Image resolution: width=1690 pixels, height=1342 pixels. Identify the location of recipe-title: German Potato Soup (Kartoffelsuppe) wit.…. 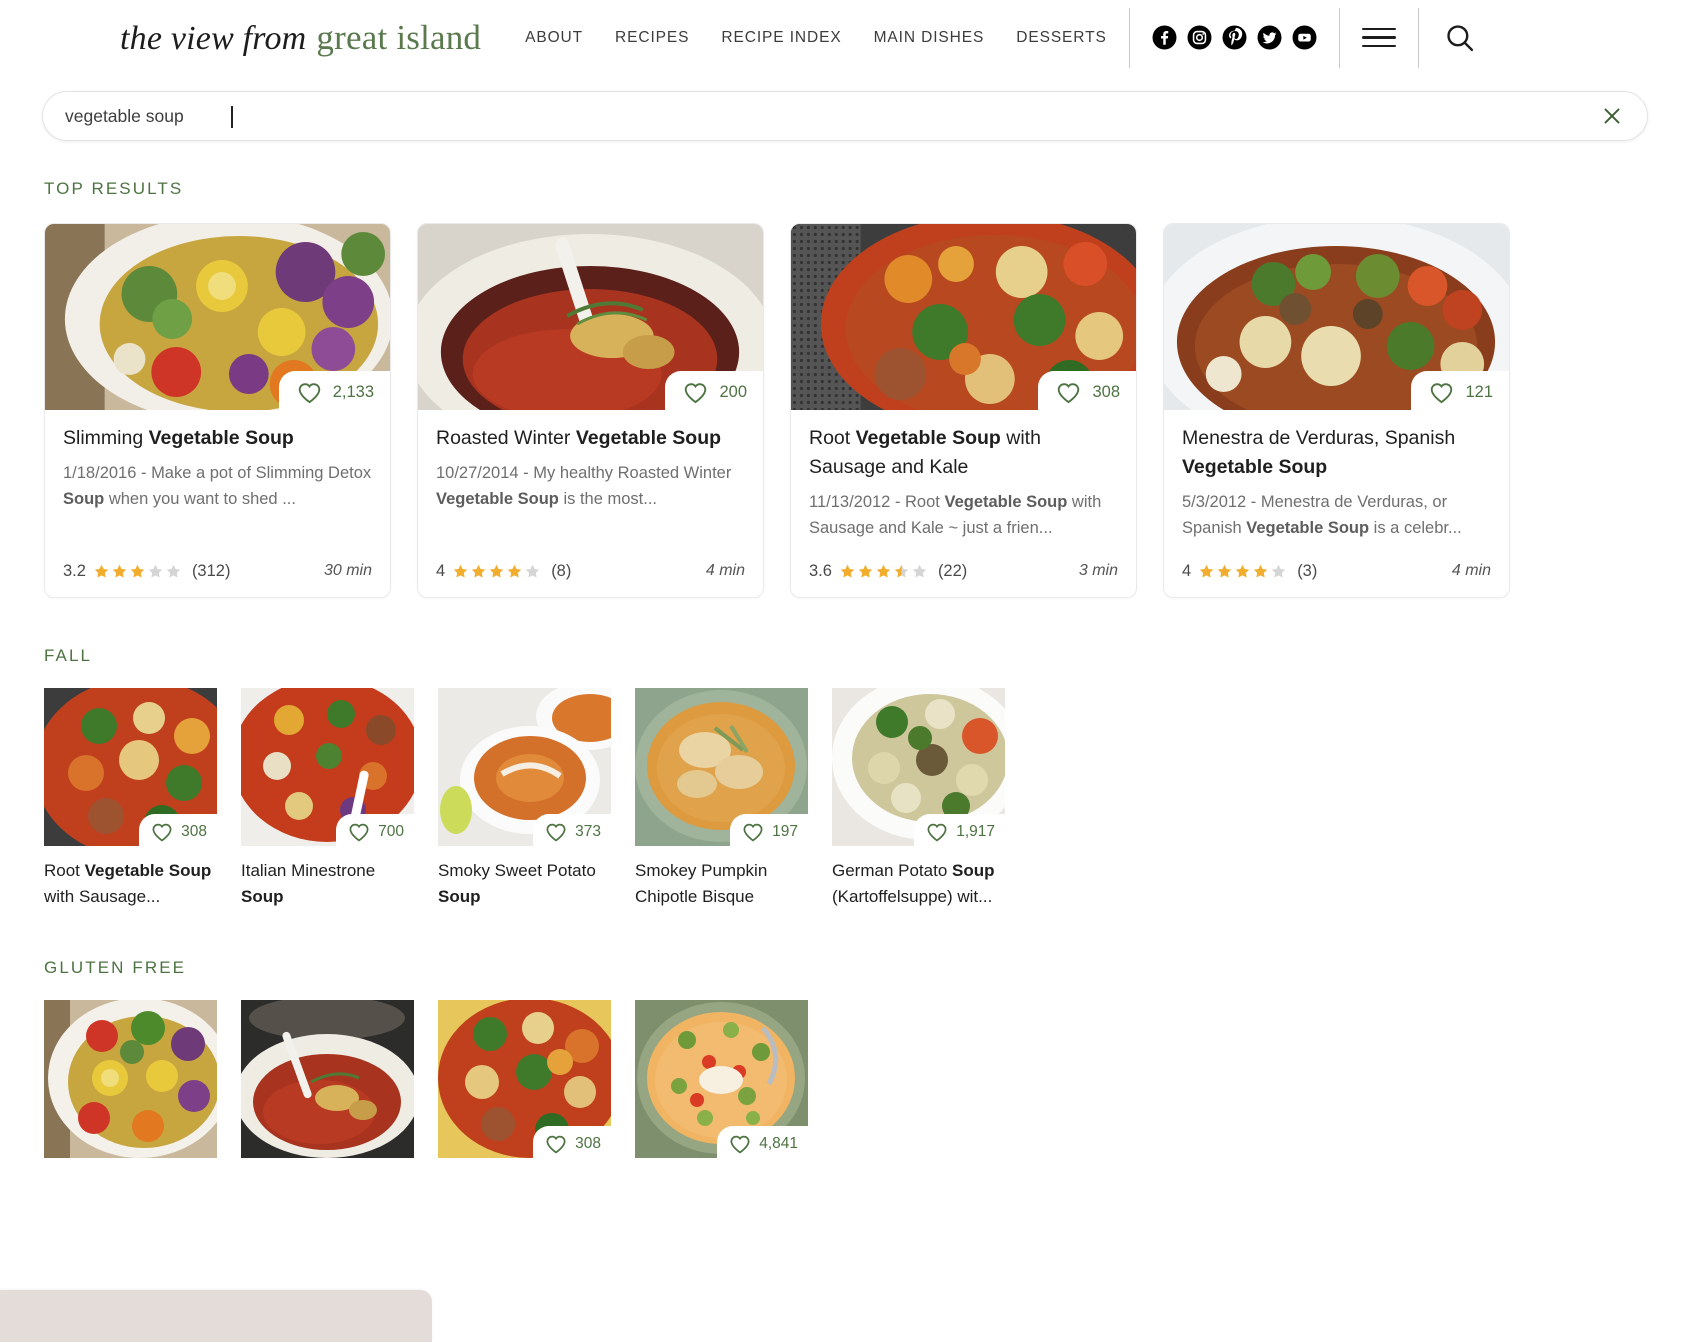
(918, 884).